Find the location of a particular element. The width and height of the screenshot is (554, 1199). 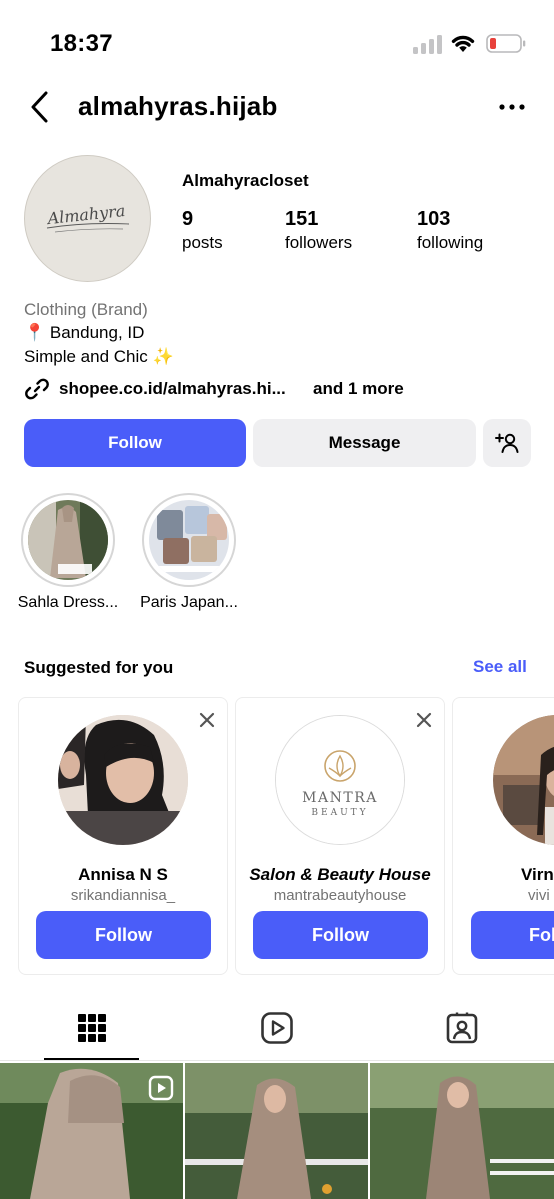

tagged-icon is located at coordinates (462, 1028).